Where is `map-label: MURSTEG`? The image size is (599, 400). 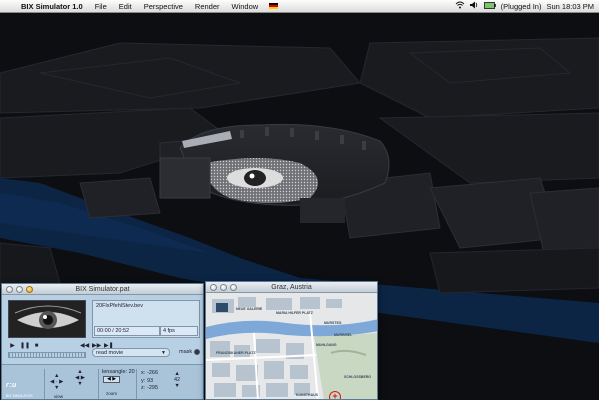 map-label: MURSTEG is located at coordinates (333, 323).